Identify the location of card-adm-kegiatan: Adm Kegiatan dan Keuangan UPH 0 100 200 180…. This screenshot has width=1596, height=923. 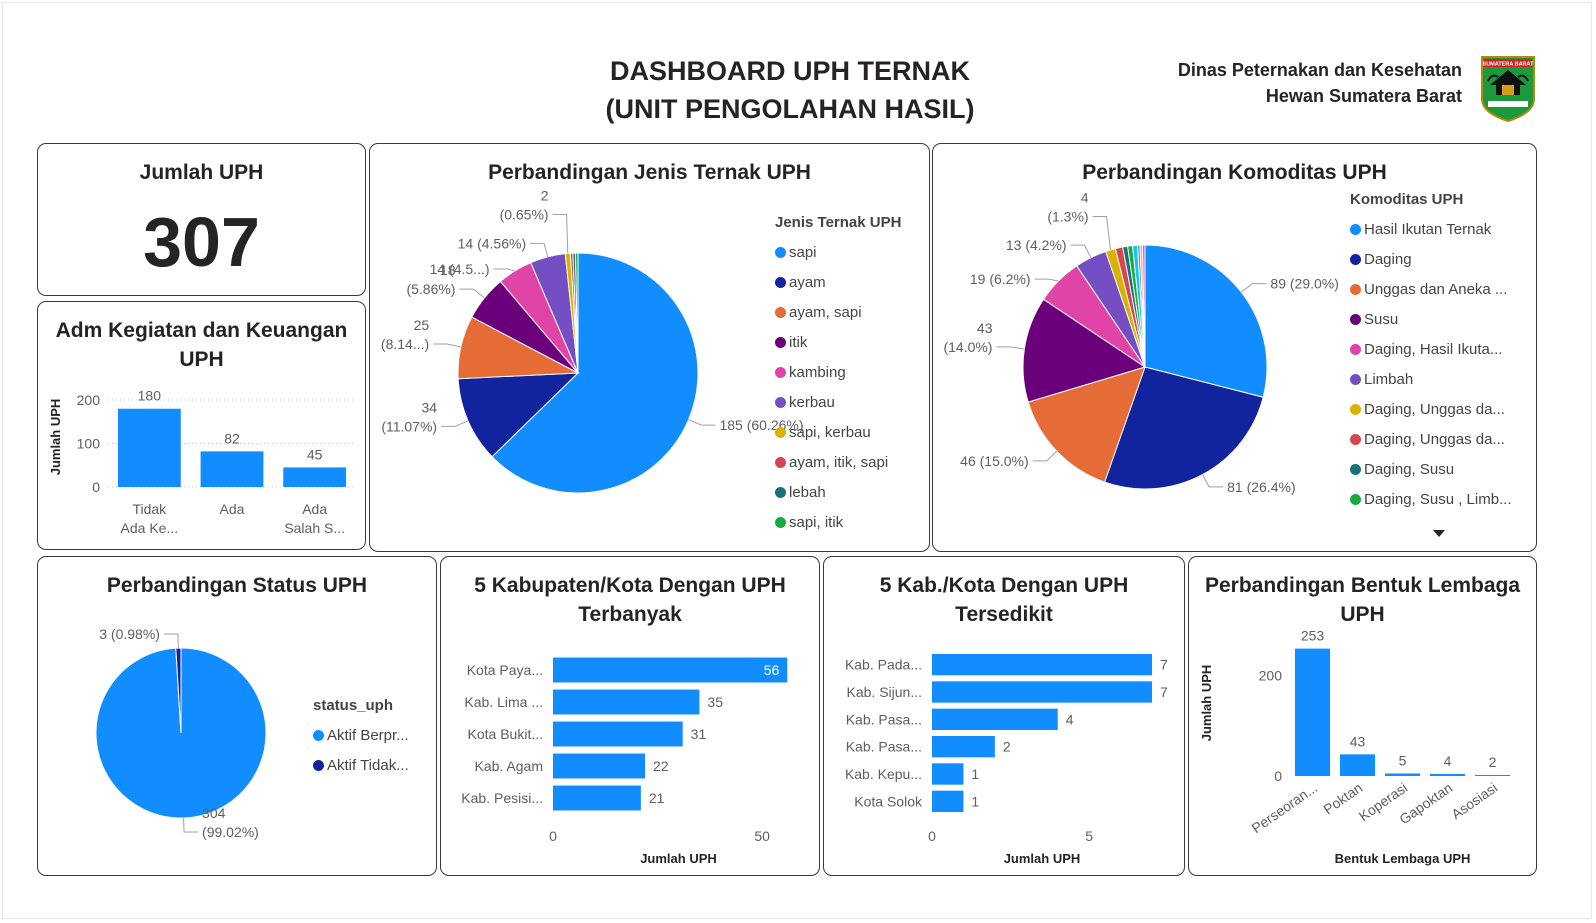
(201, 425).